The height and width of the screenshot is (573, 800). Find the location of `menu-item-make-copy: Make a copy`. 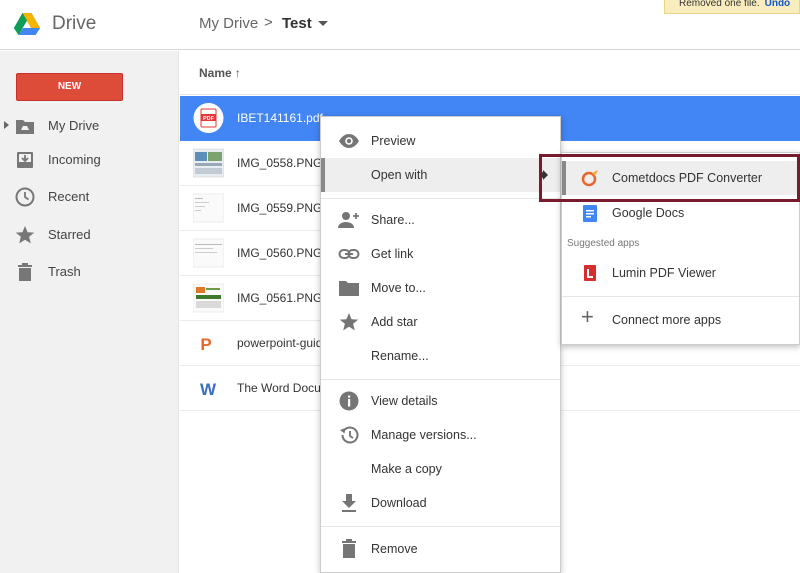

menu-item-make-copy: Make a copy is located at coordinates (440, 469).